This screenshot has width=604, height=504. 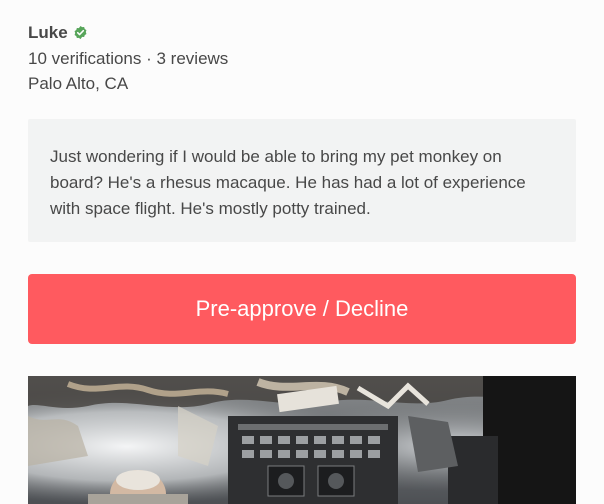 What do you see at coordinates (302, 309) in the screenshot?
I see `pre-approve-decline-button: Pre-approve / Decline` at bounding box center [302, 309].